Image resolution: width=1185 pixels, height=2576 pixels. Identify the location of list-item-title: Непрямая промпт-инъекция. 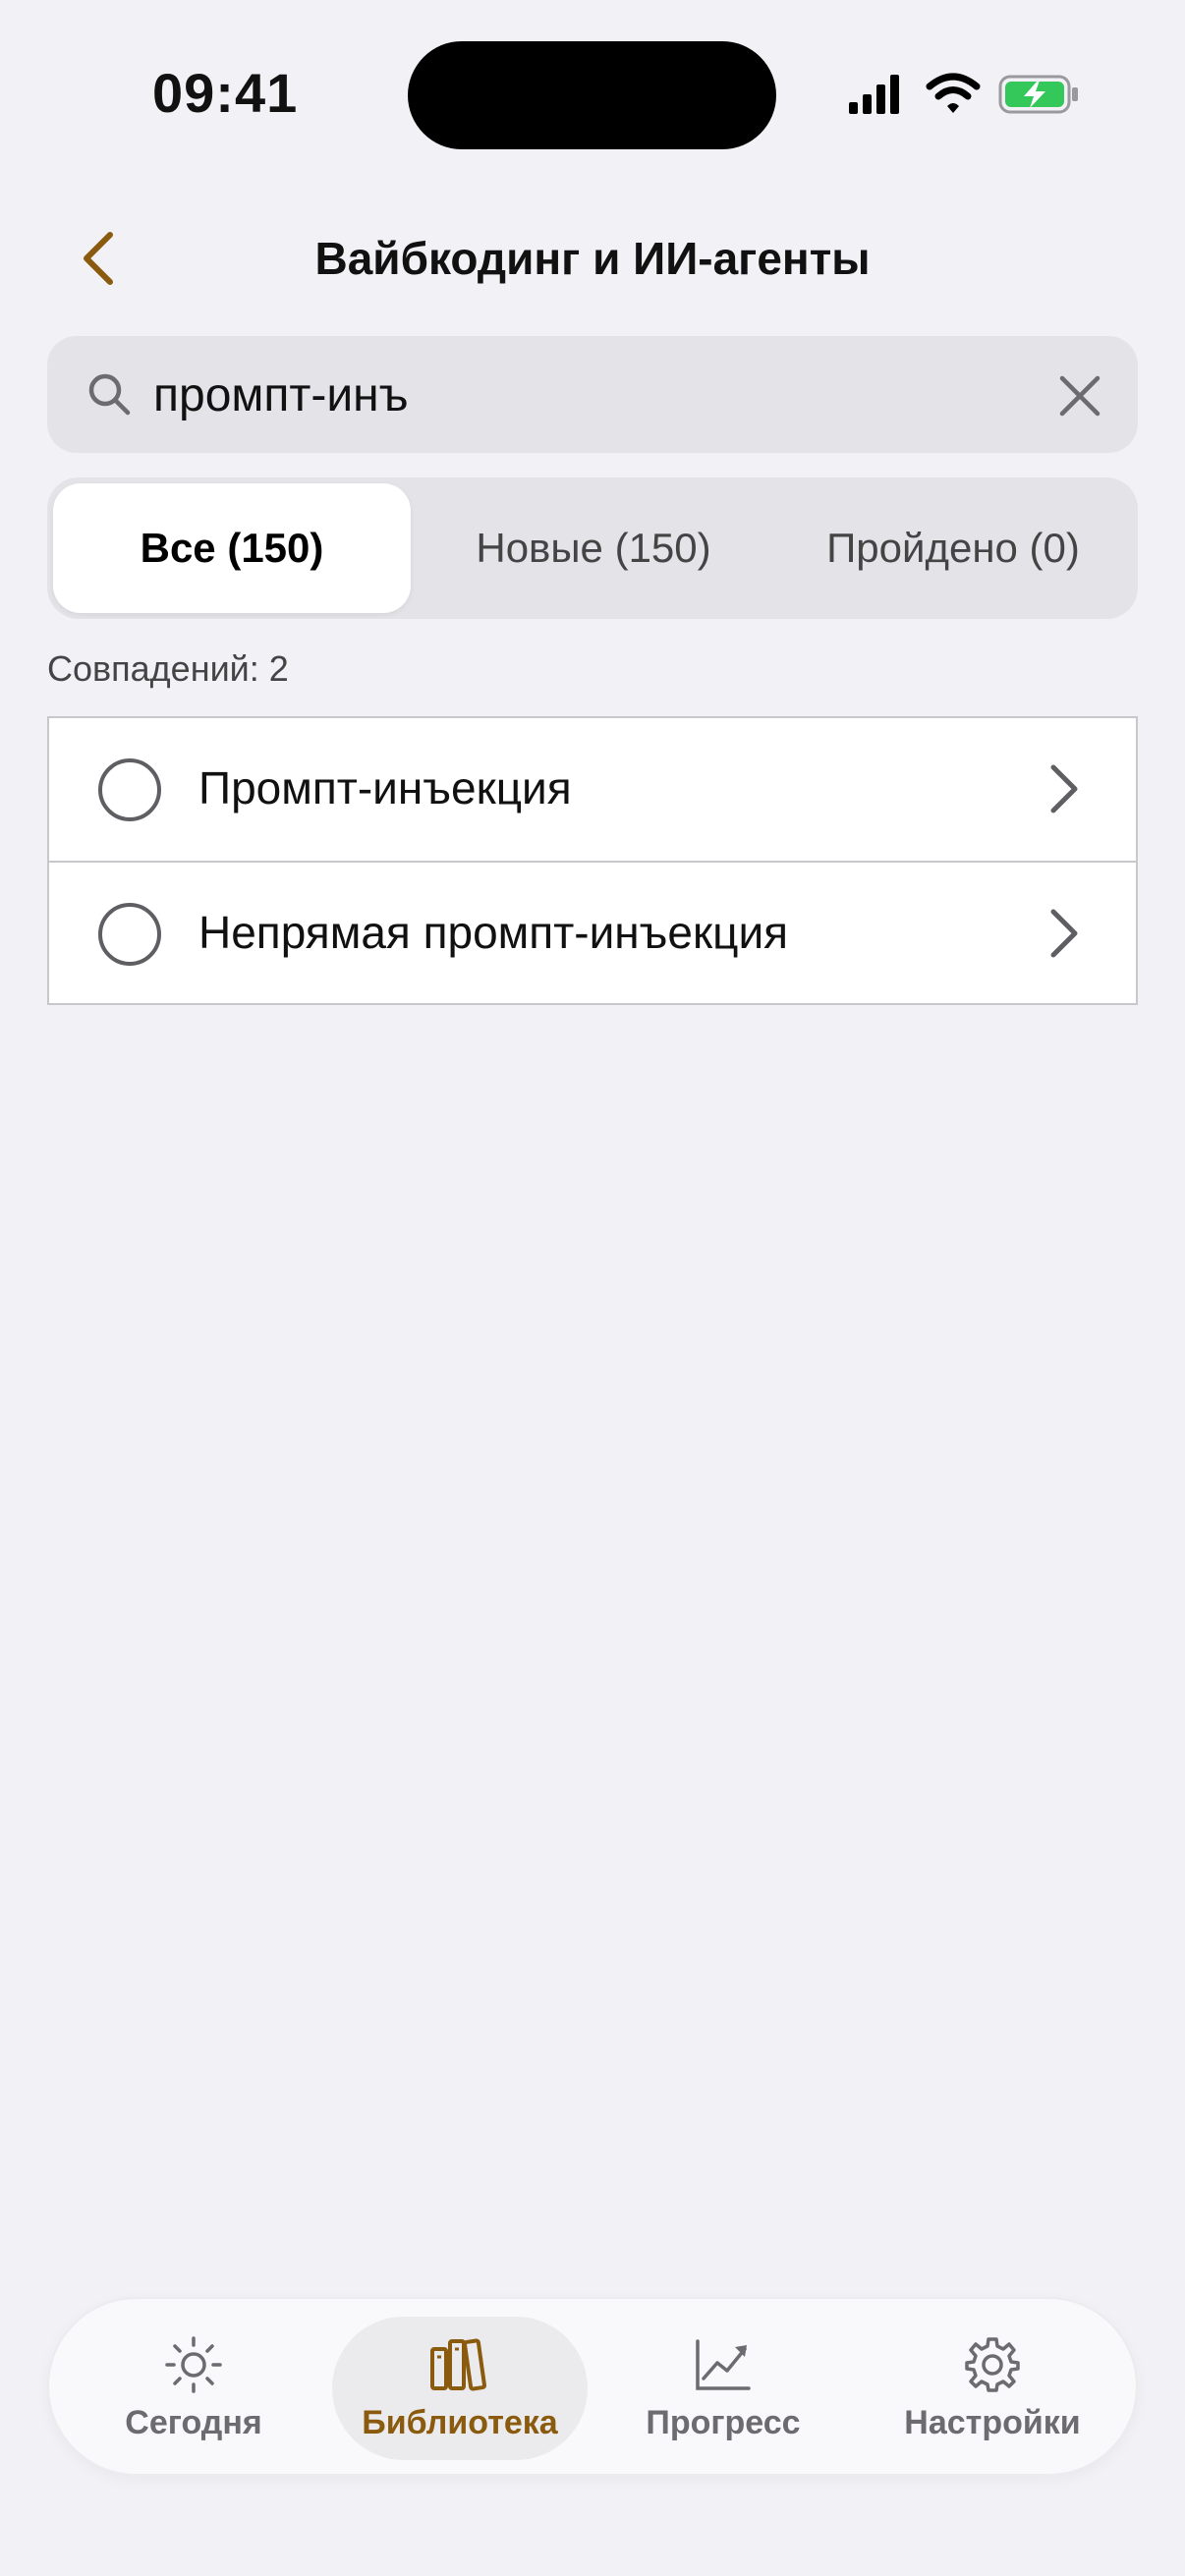
(494, 932).